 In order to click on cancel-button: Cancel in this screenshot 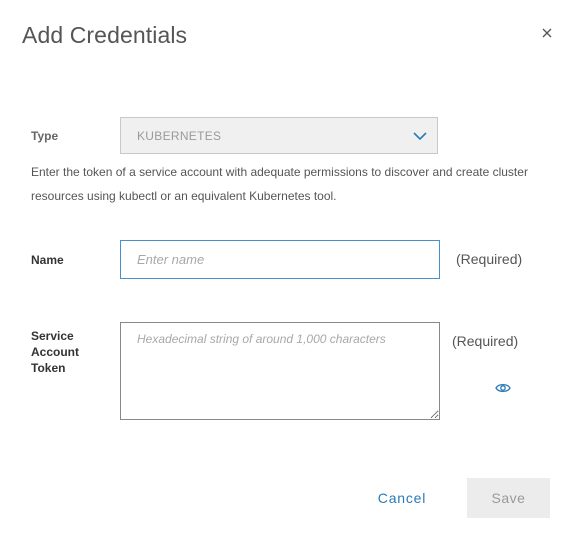, I will do `click(402, 498)`.